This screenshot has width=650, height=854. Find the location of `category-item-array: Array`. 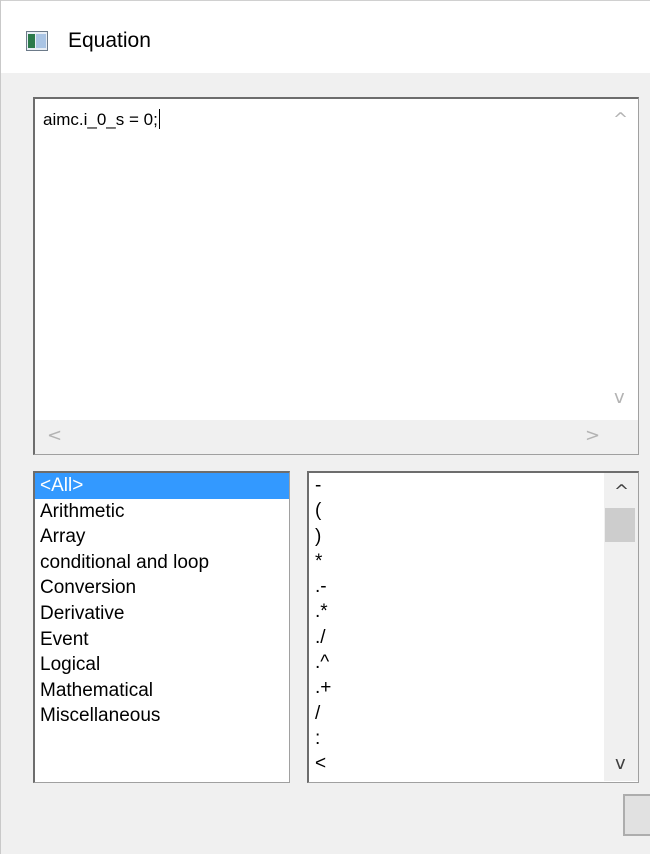

category-item-array: Array is located at coordinates (162, 537).